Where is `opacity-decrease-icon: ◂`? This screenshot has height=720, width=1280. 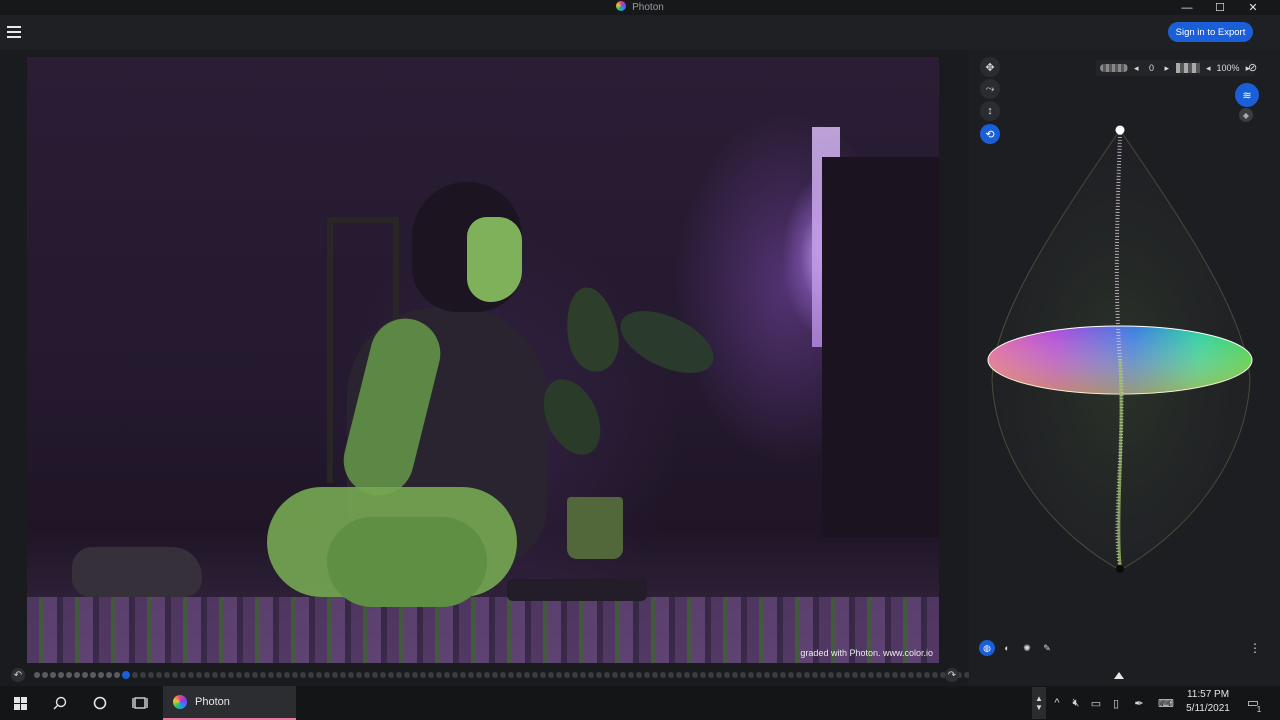
opacity-decrease-icon: ◂ is located at coordinates (1208, 68).